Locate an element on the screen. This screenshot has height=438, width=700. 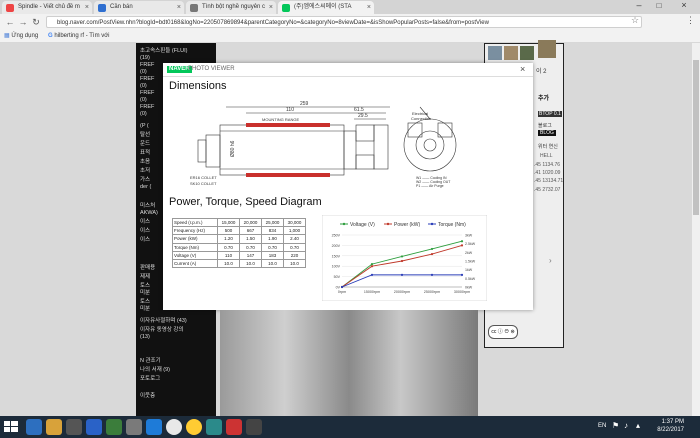
ie-icon is located at coordinates (34, 427).